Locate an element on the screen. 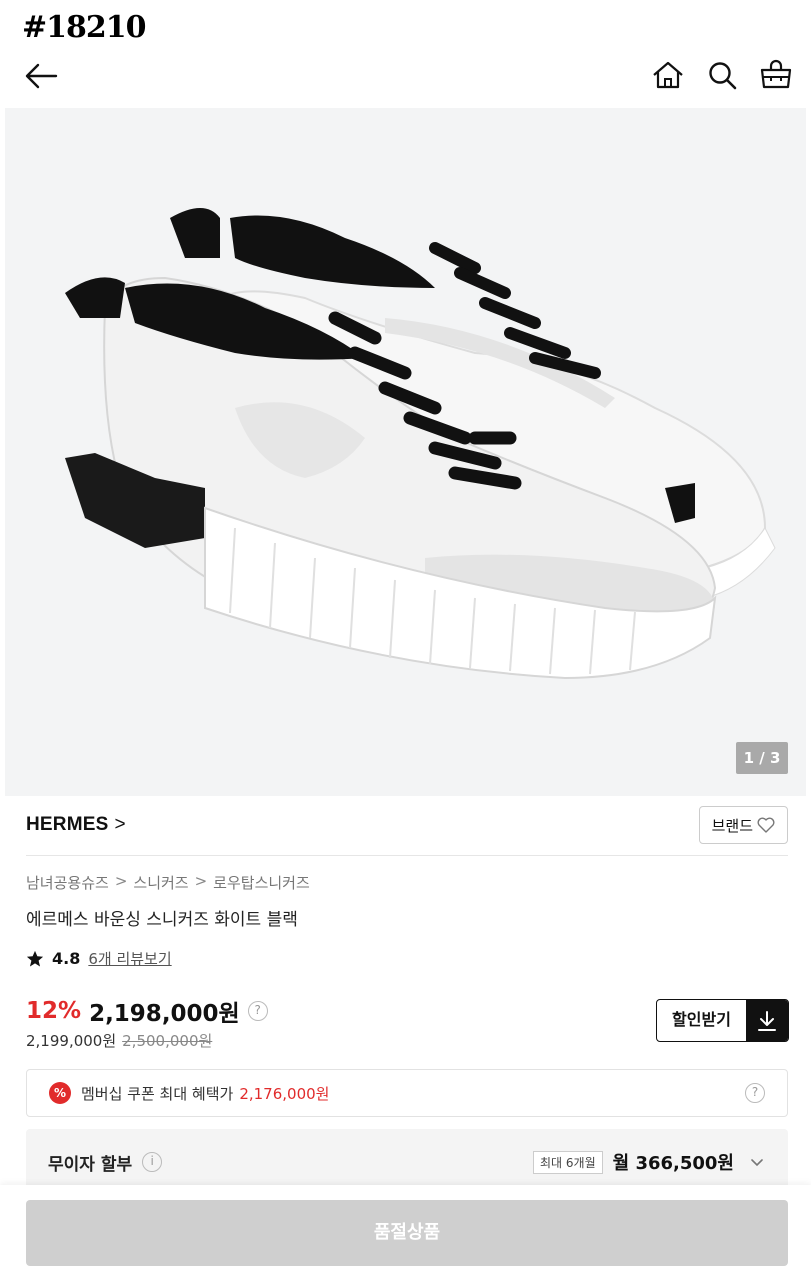  secondary-price: 2,199,000원 is located at coordinates (71, 1041).